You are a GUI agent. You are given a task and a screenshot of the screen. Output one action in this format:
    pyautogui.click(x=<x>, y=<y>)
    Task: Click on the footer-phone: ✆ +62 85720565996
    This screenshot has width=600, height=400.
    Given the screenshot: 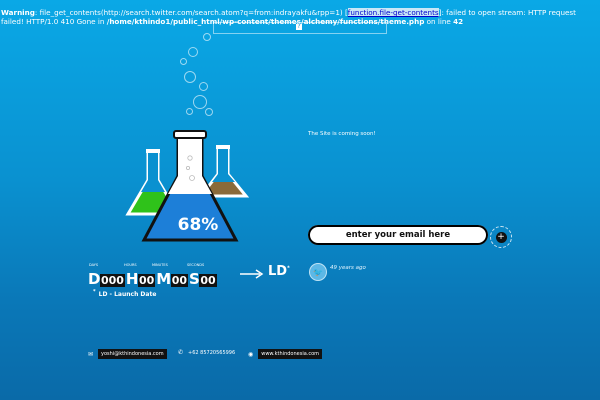 What is the action you would take?
    pyautogui.click(x=206, y=352)
    